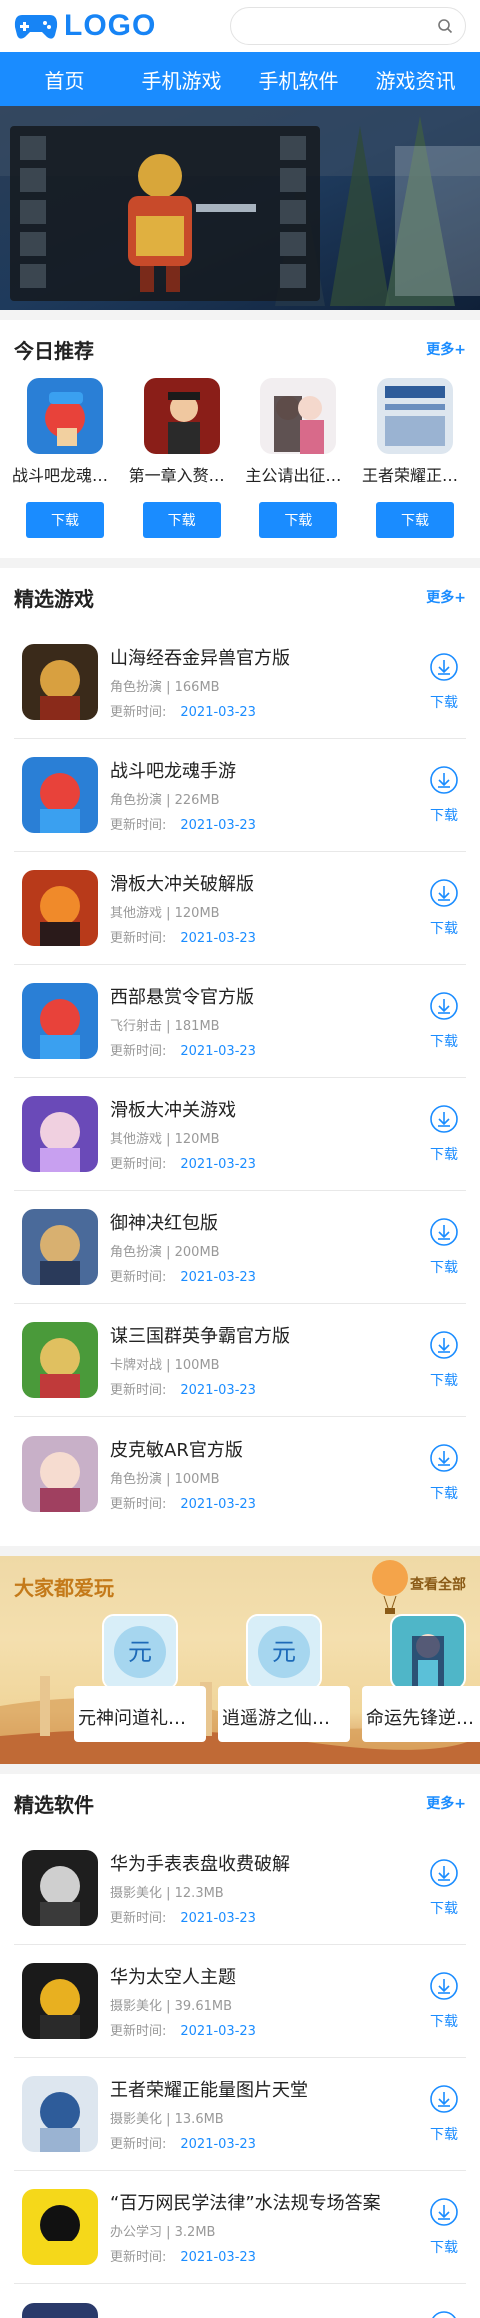  What do you see at coordinates (260, 996) in the screenshot?
I see `app-name: 西部悬赏令官方版` at bounding box center [260, 996].